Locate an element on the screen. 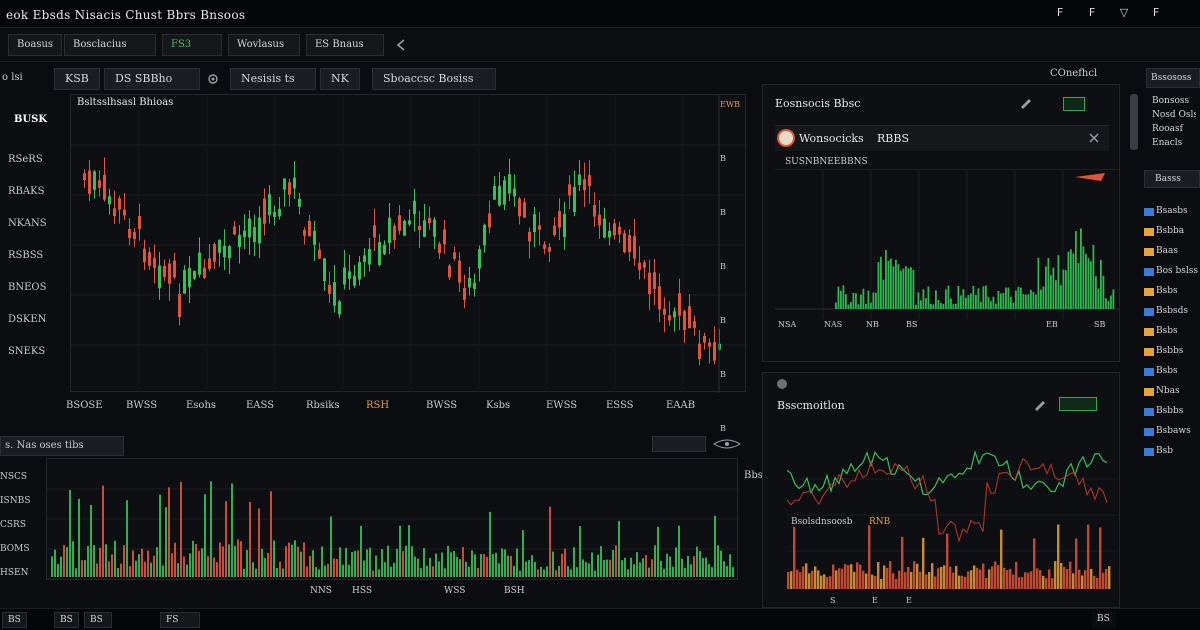 This screenshot has width=1200, height=630. sidebar-tab: Basss is located at coordinates (1172, 179).